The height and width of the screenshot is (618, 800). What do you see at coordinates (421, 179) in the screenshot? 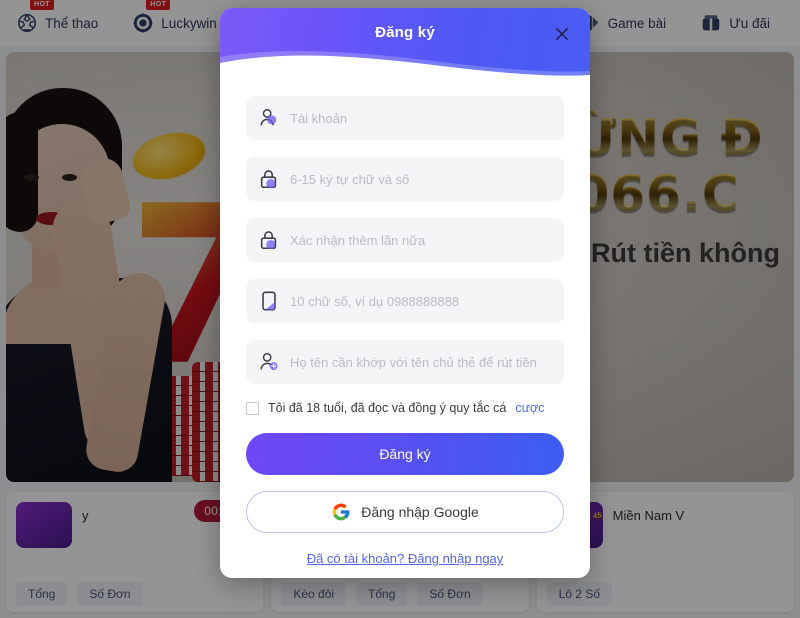
I see `password-input` at bounding box center [421, 179].